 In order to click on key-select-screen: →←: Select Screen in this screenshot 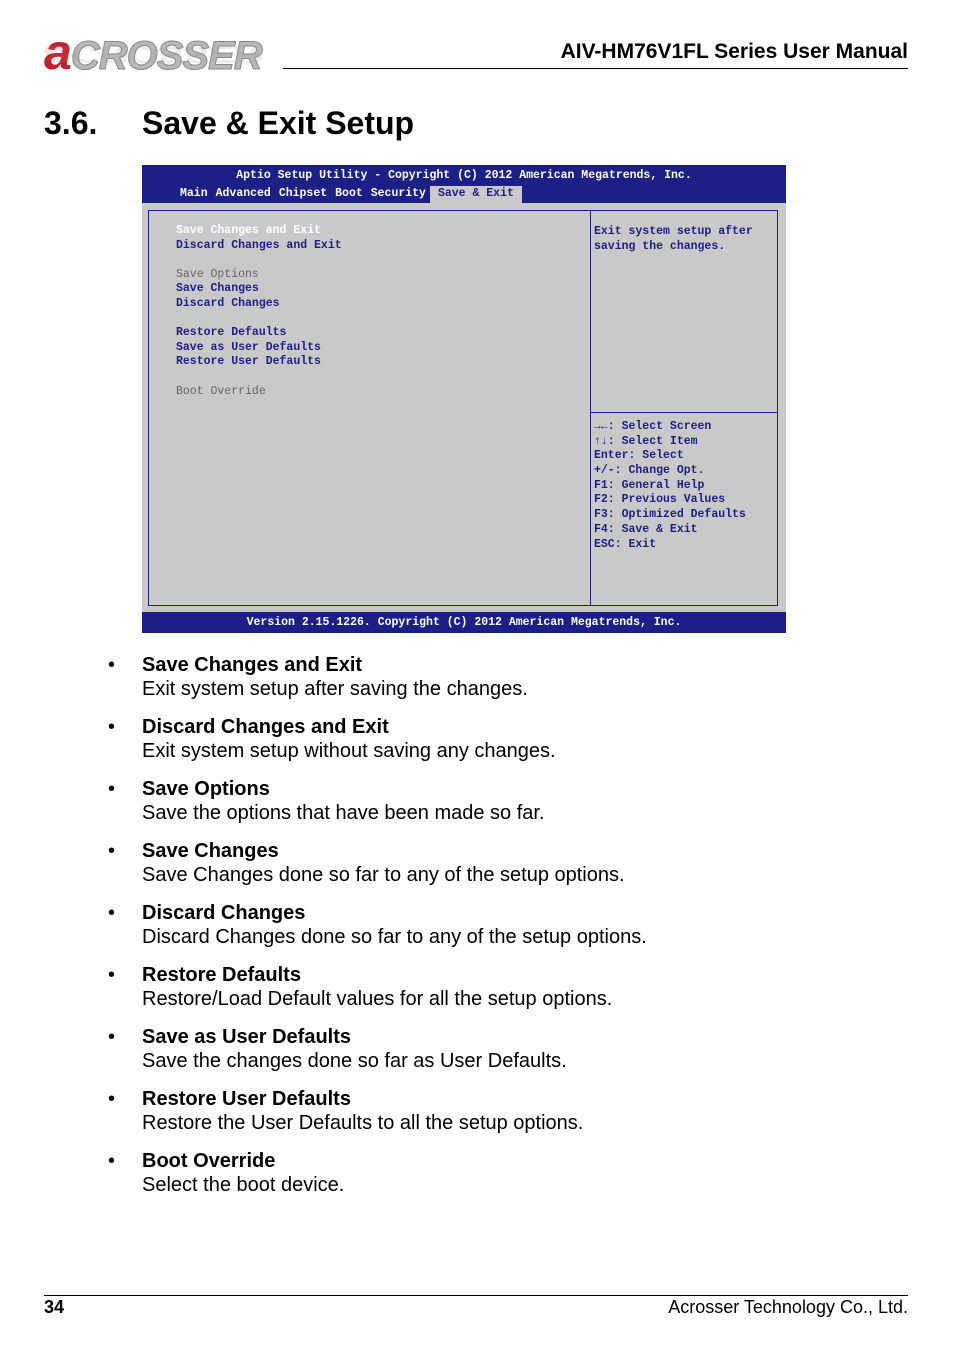, I will do `click(653, 426)`.